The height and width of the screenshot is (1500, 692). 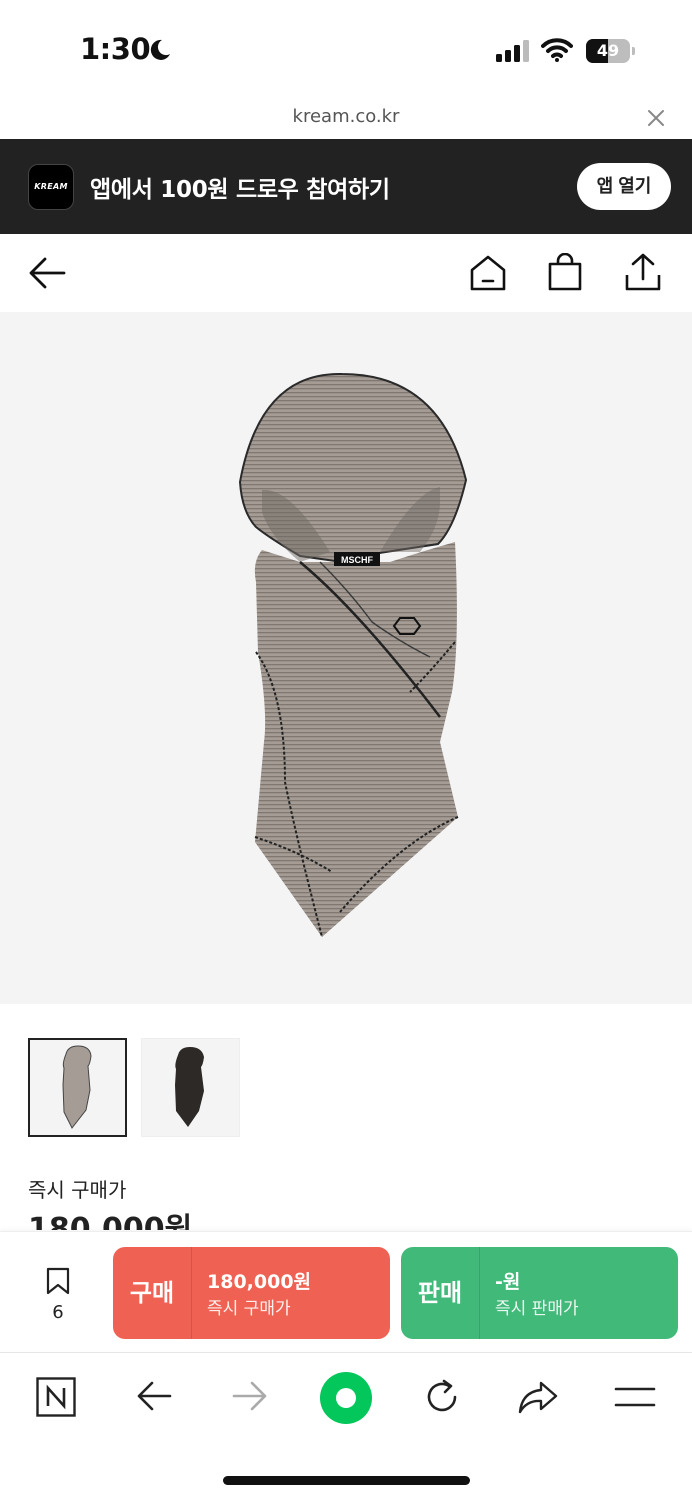 What do you see at coordinates (160, 49) in the screenshot?
I see `moon-icon` at bounding box center [160, 49].